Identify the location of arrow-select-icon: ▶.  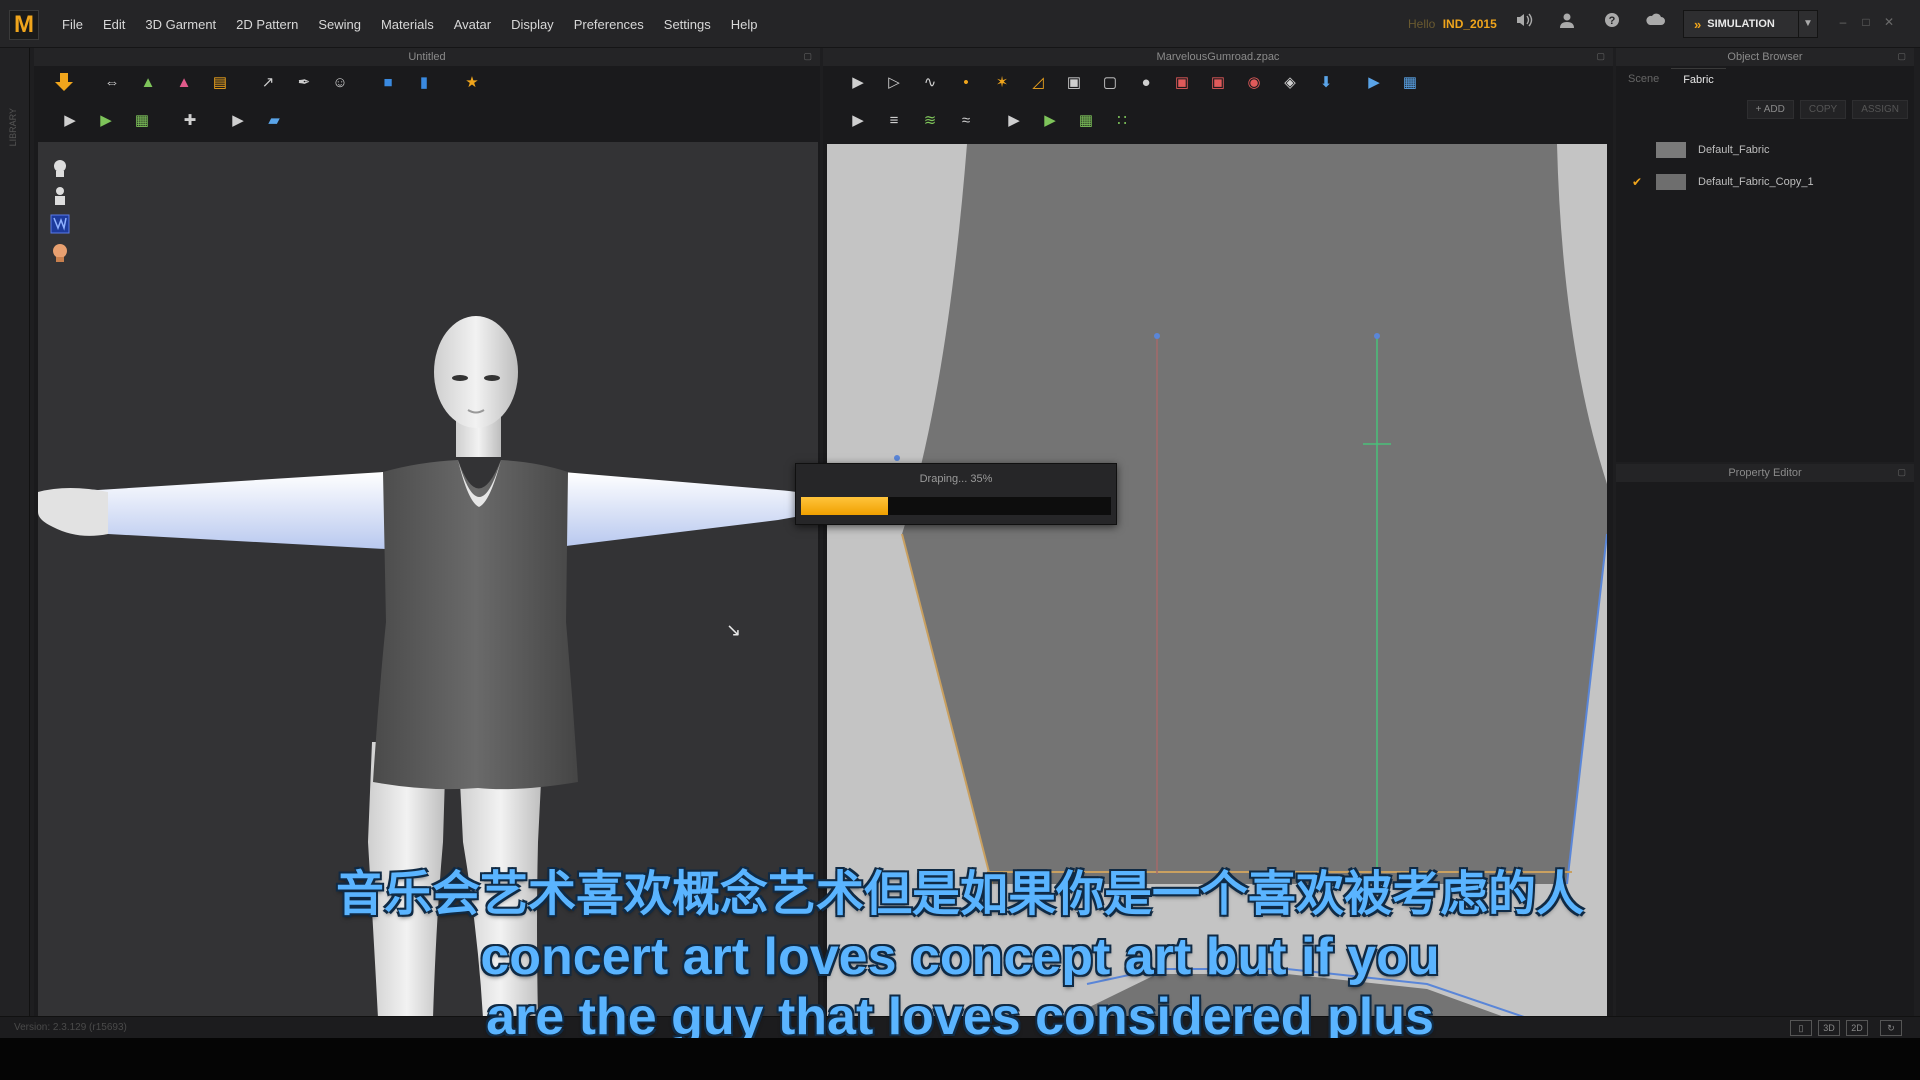
(238, 120).